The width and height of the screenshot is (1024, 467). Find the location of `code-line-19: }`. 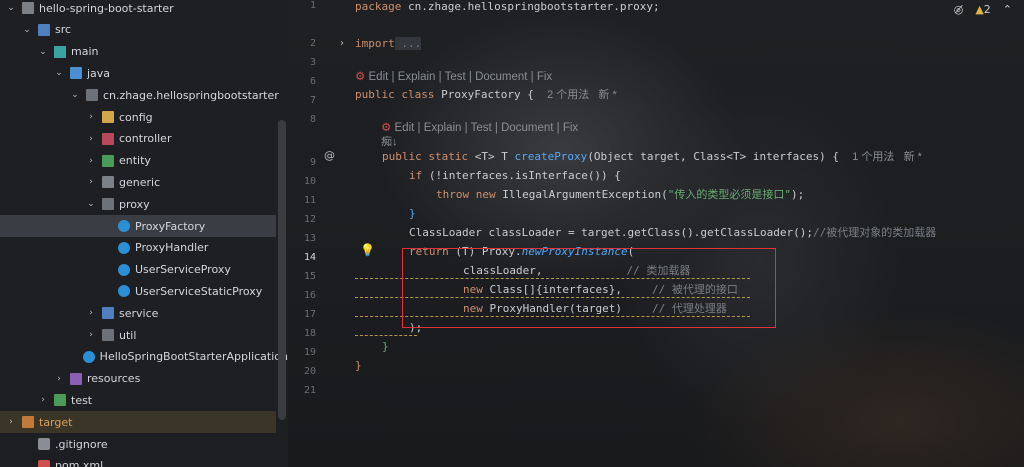

code-line-19: } is located at coordinates (385, 346).